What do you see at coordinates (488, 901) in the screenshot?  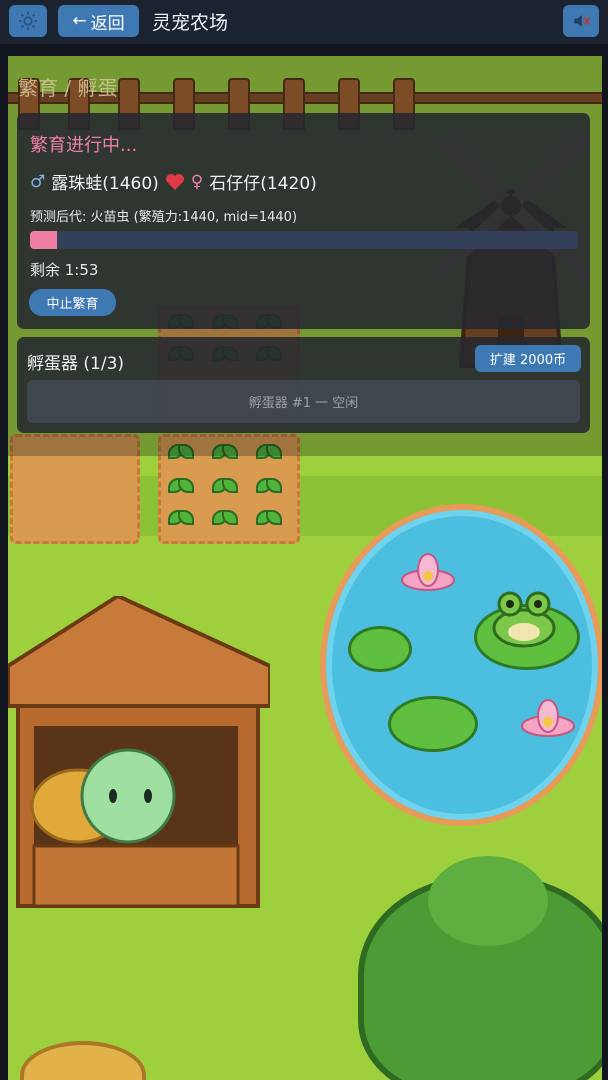 I see `bush` at bounding box center [488, 901].